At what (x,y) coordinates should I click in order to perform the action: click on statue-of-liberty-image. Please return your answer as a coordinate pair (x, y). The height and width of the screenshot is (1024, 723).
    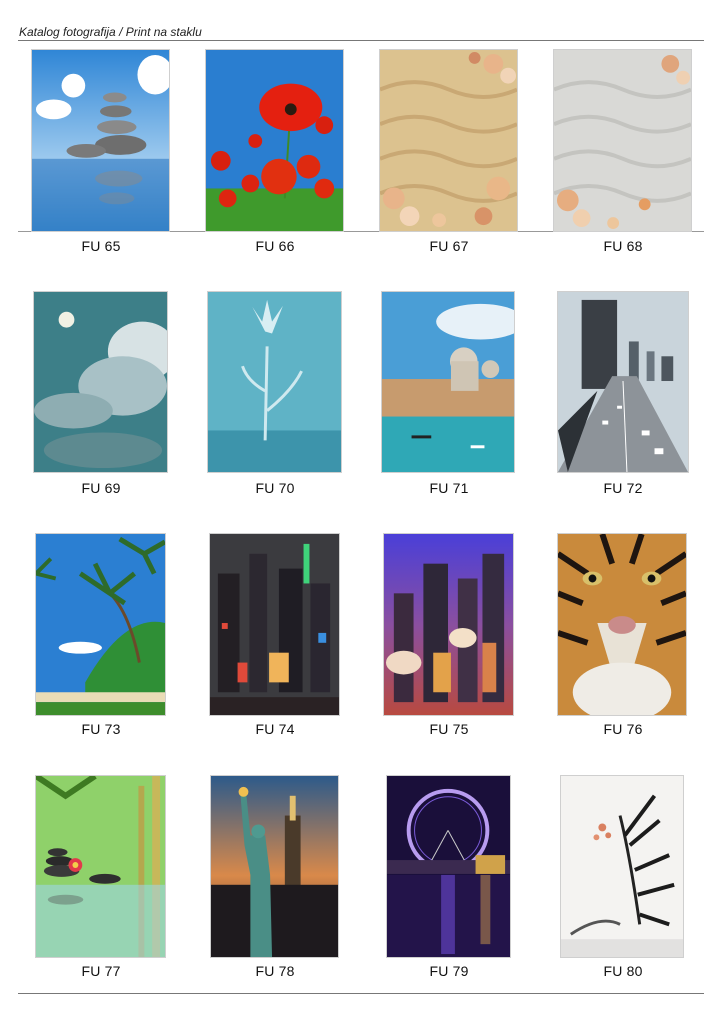
    Looking at the image, I should click on (274, 866).